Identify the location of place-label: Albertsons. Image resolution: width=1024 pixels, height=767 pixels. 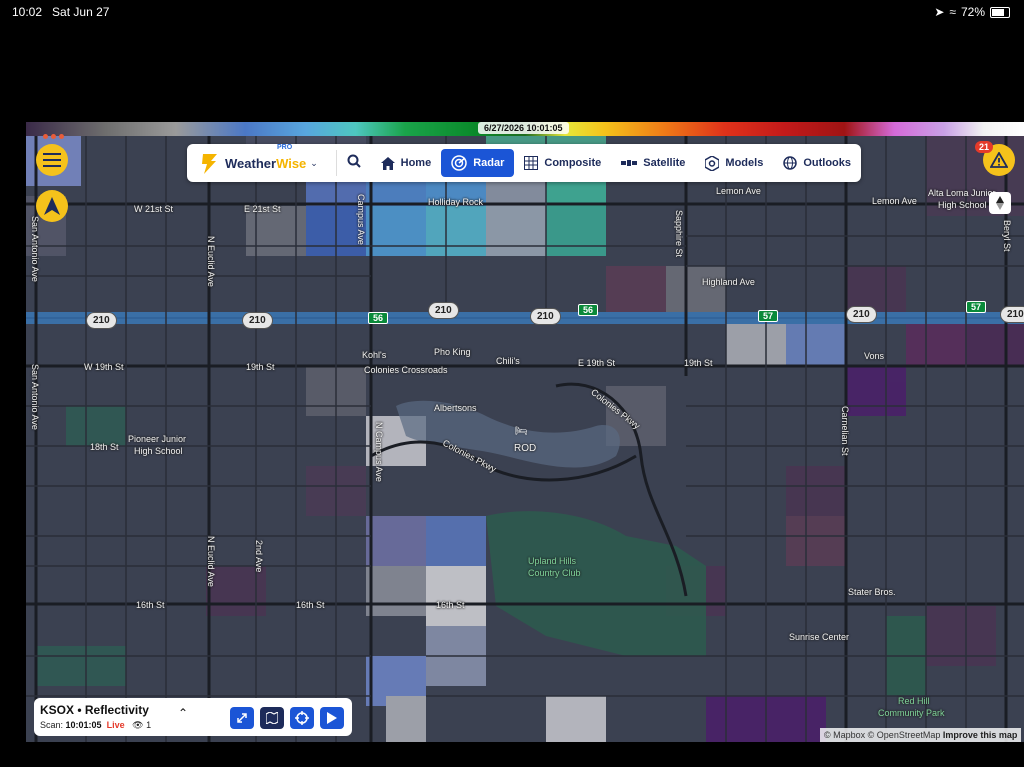
(455, 408).